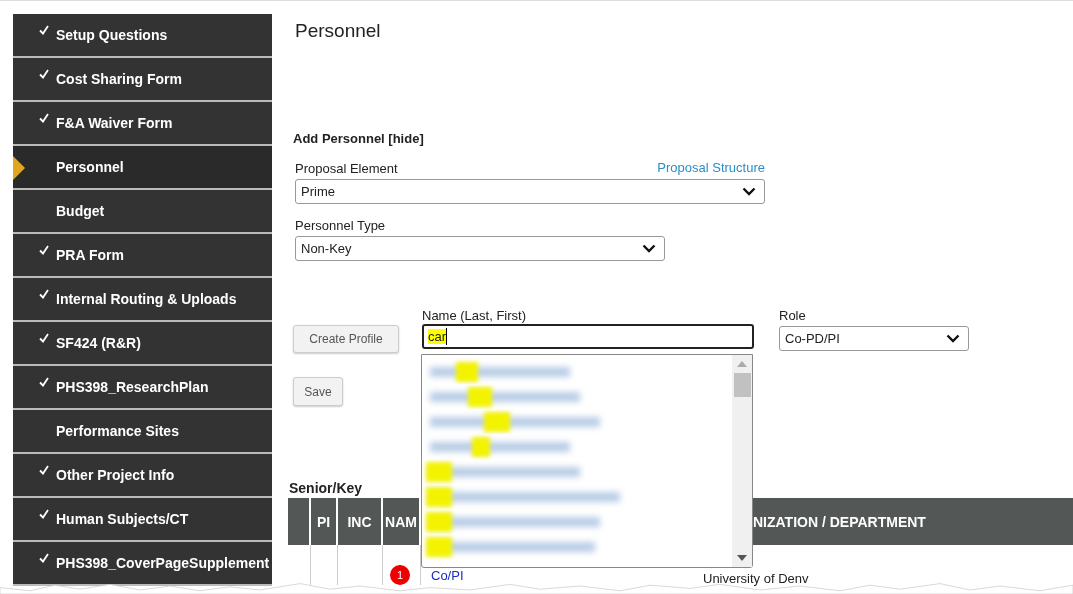 This screenshot has width=1073, height=594. I want to click on sidebar-item: Setup Questions, so click(142, 36).